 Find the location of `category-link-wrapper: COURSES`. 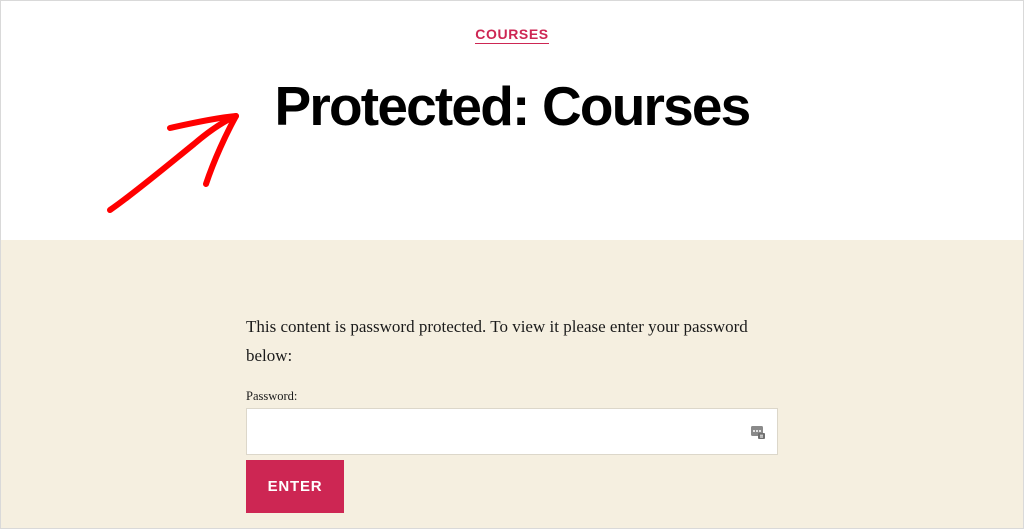

category-link-wrapper: COURSES is located at coordinates (512, 35).